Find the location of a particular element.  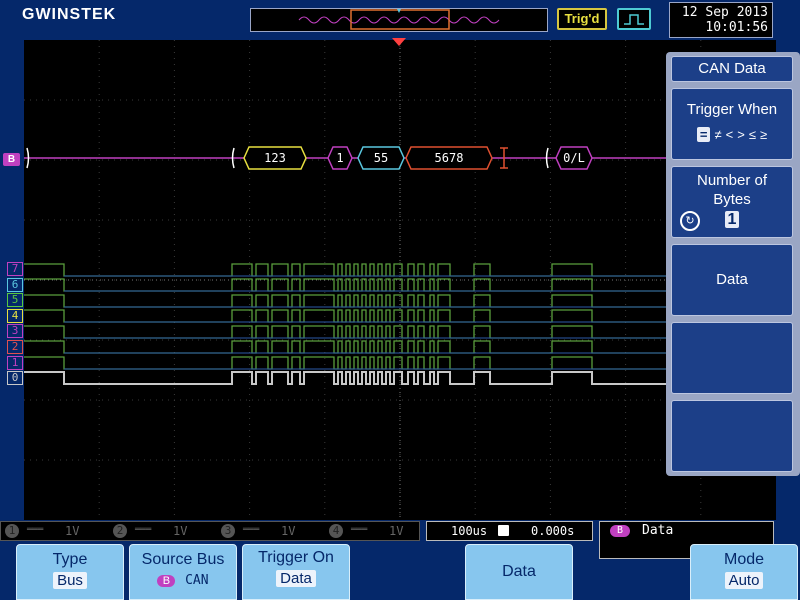

data-button: Data is located at coordinates (732, 280).